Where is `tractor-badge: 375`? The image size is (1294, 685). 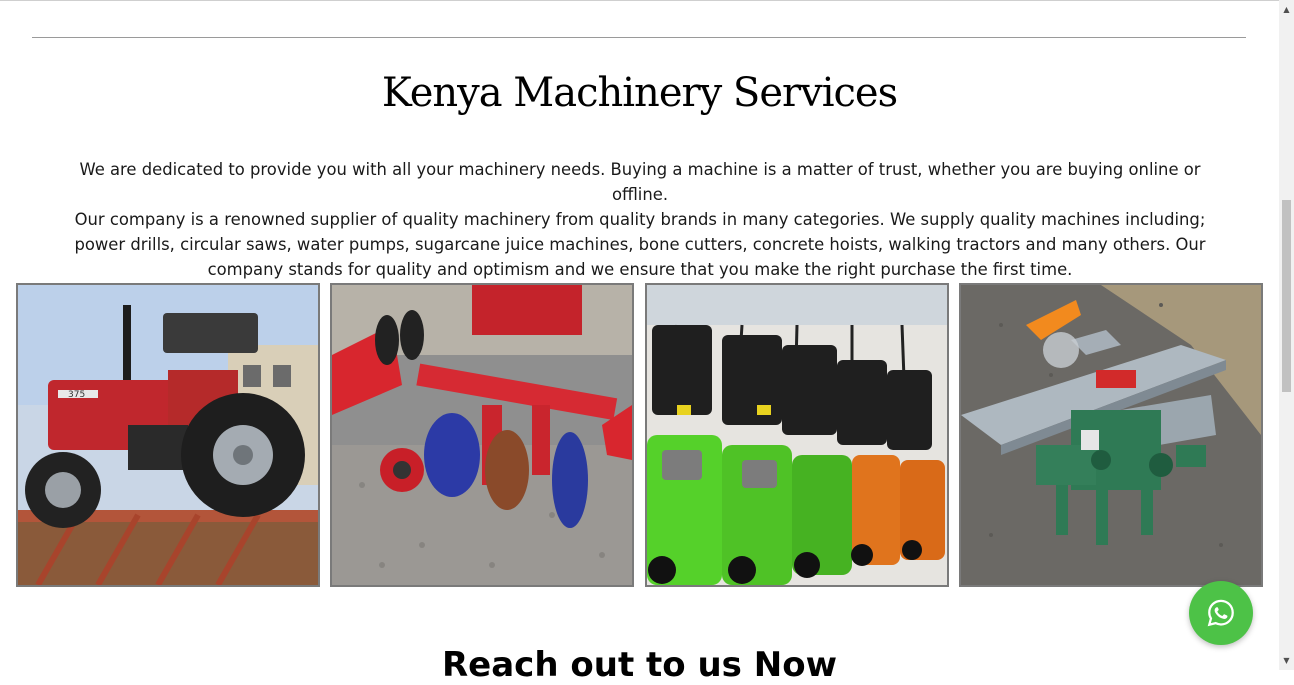 tractor-badge: 375 is located at coordinates (76, 395).